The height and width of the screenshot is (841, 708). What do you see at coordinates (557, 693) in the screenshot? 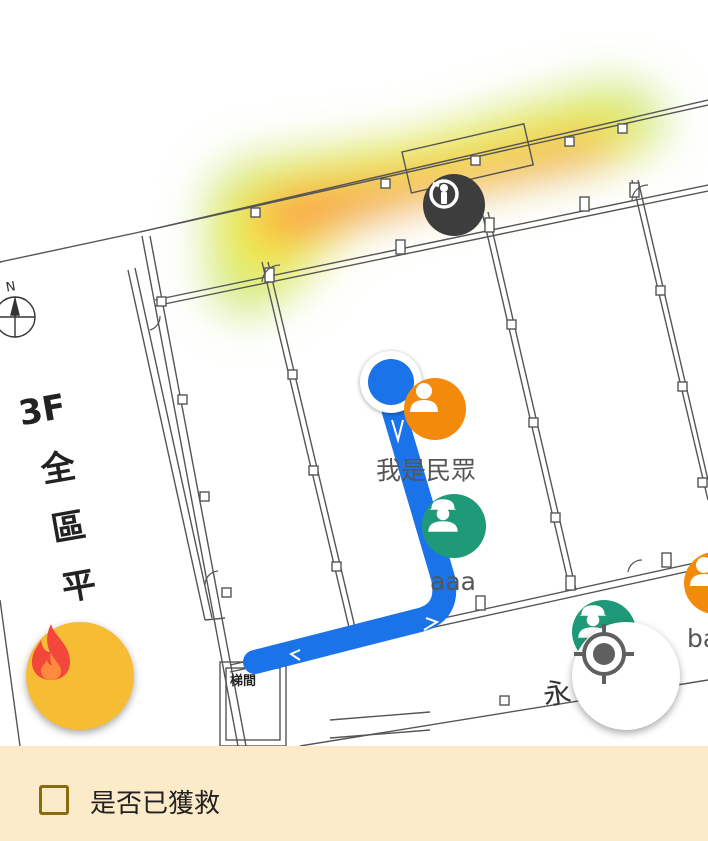
I see `area-label: 永` at bounding box center [557, 693].